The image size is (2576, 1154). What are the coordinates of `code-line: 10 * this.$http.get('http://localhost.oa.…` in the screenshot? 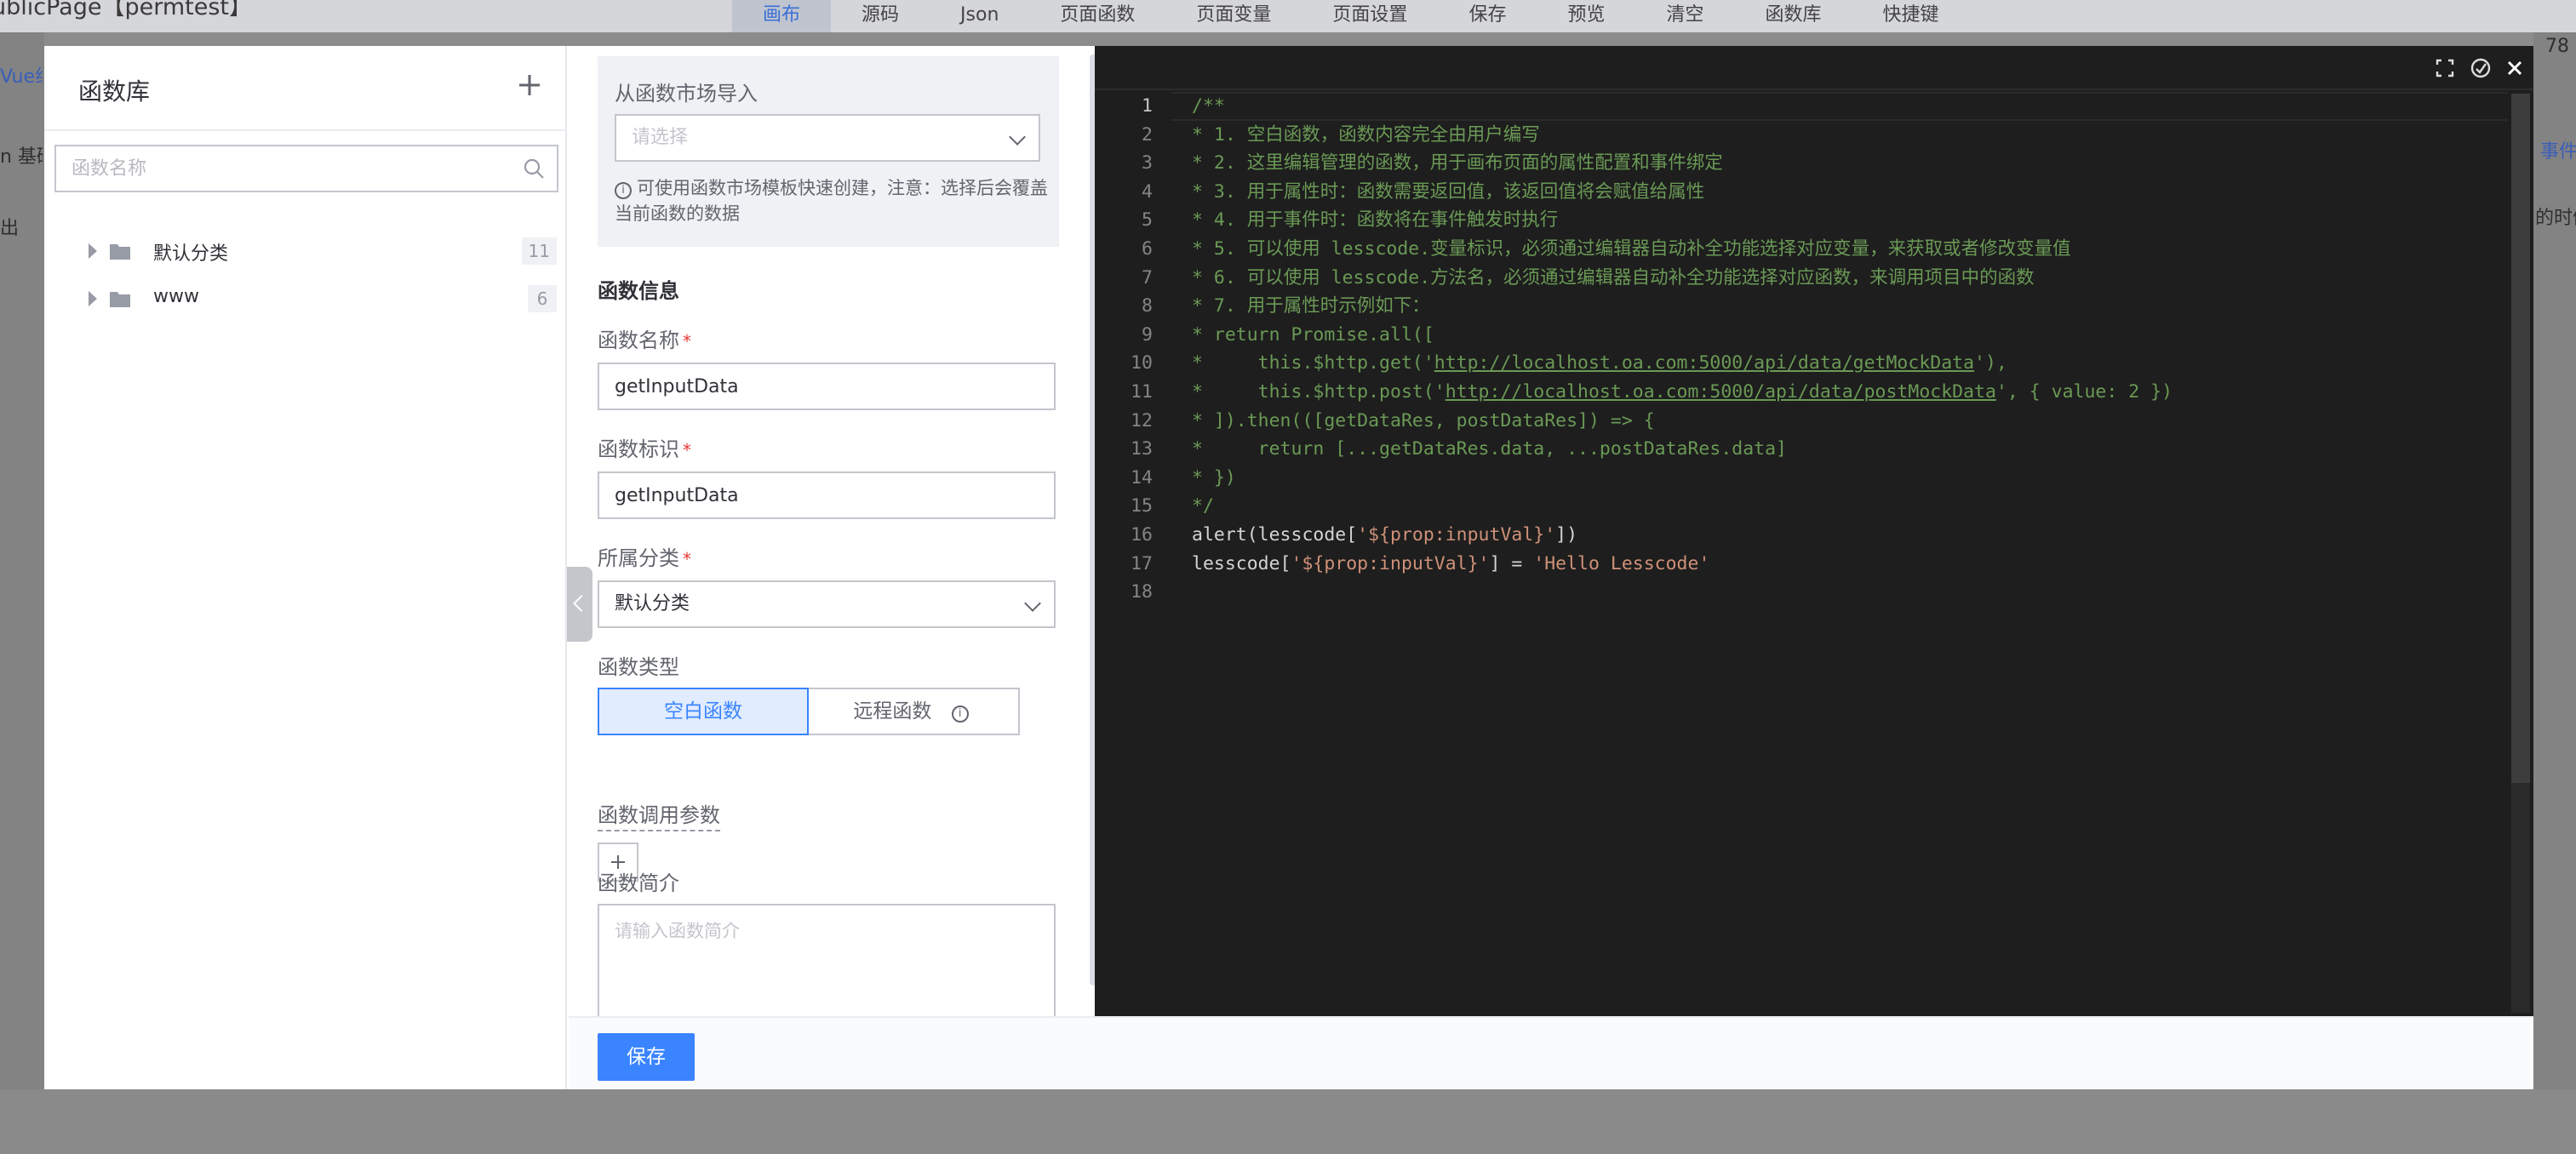 It's located at (1801, 363).